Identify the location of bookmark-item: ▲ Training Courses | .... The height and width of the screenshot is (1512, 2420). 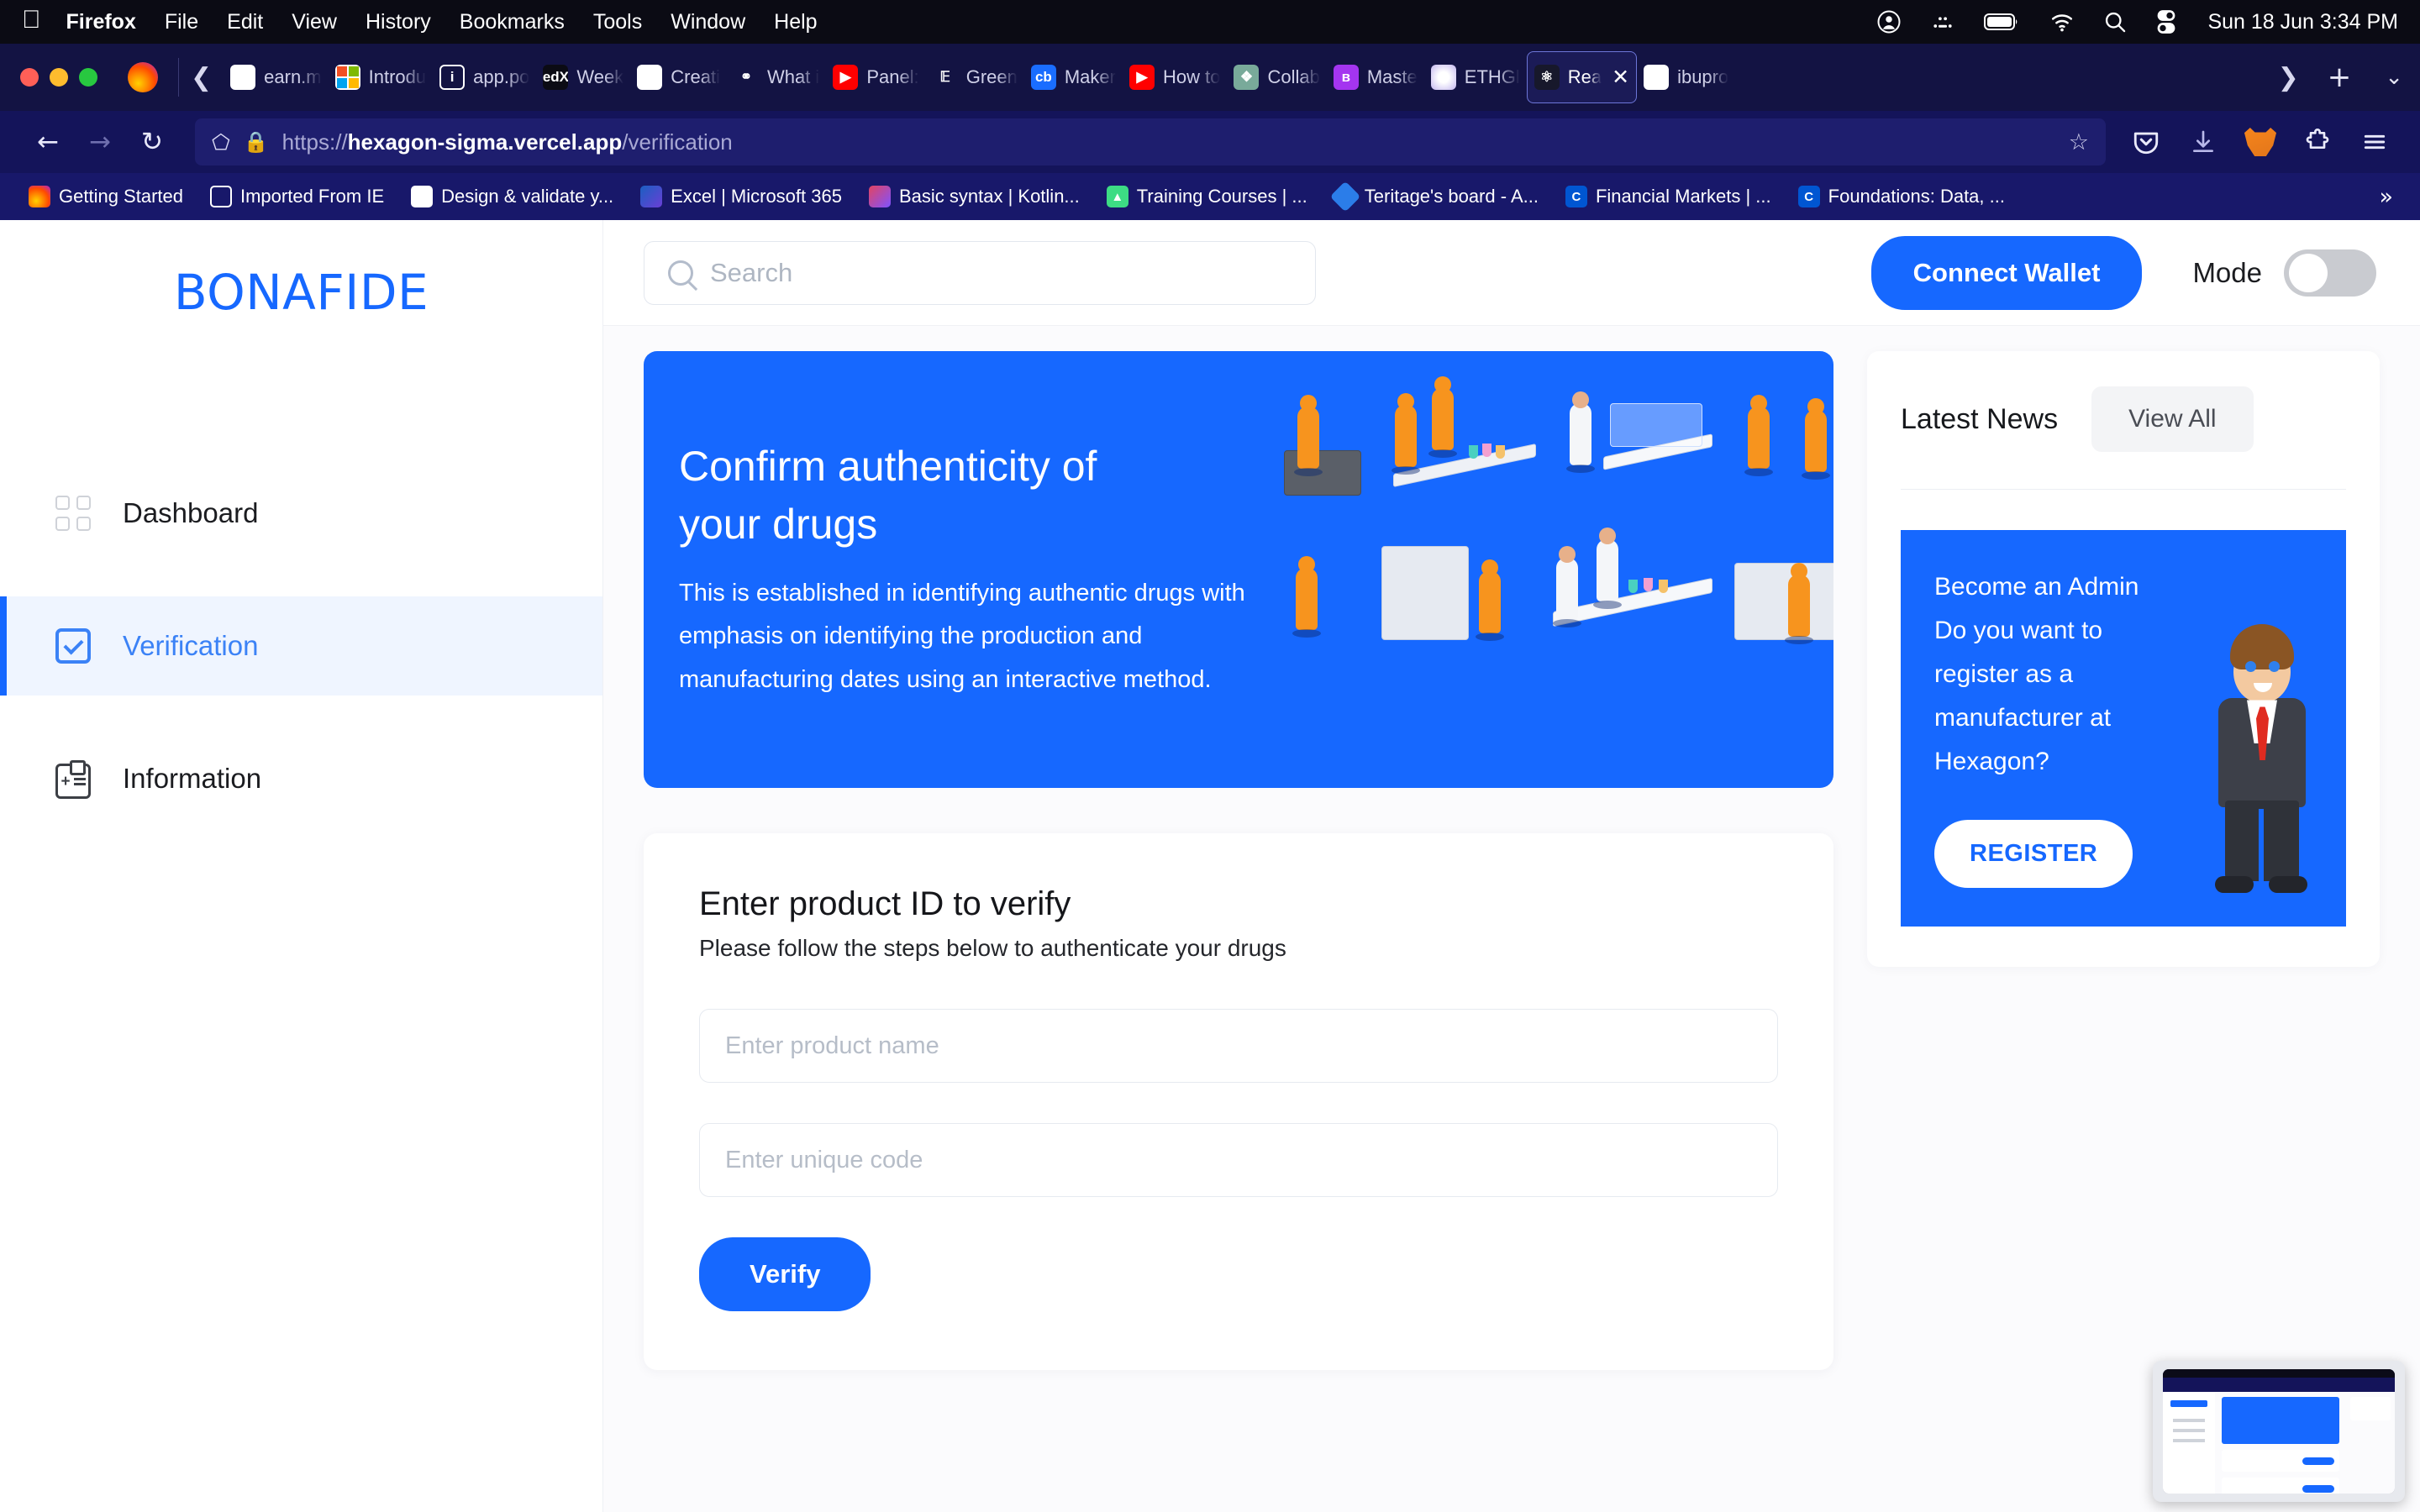
(1207, 196).